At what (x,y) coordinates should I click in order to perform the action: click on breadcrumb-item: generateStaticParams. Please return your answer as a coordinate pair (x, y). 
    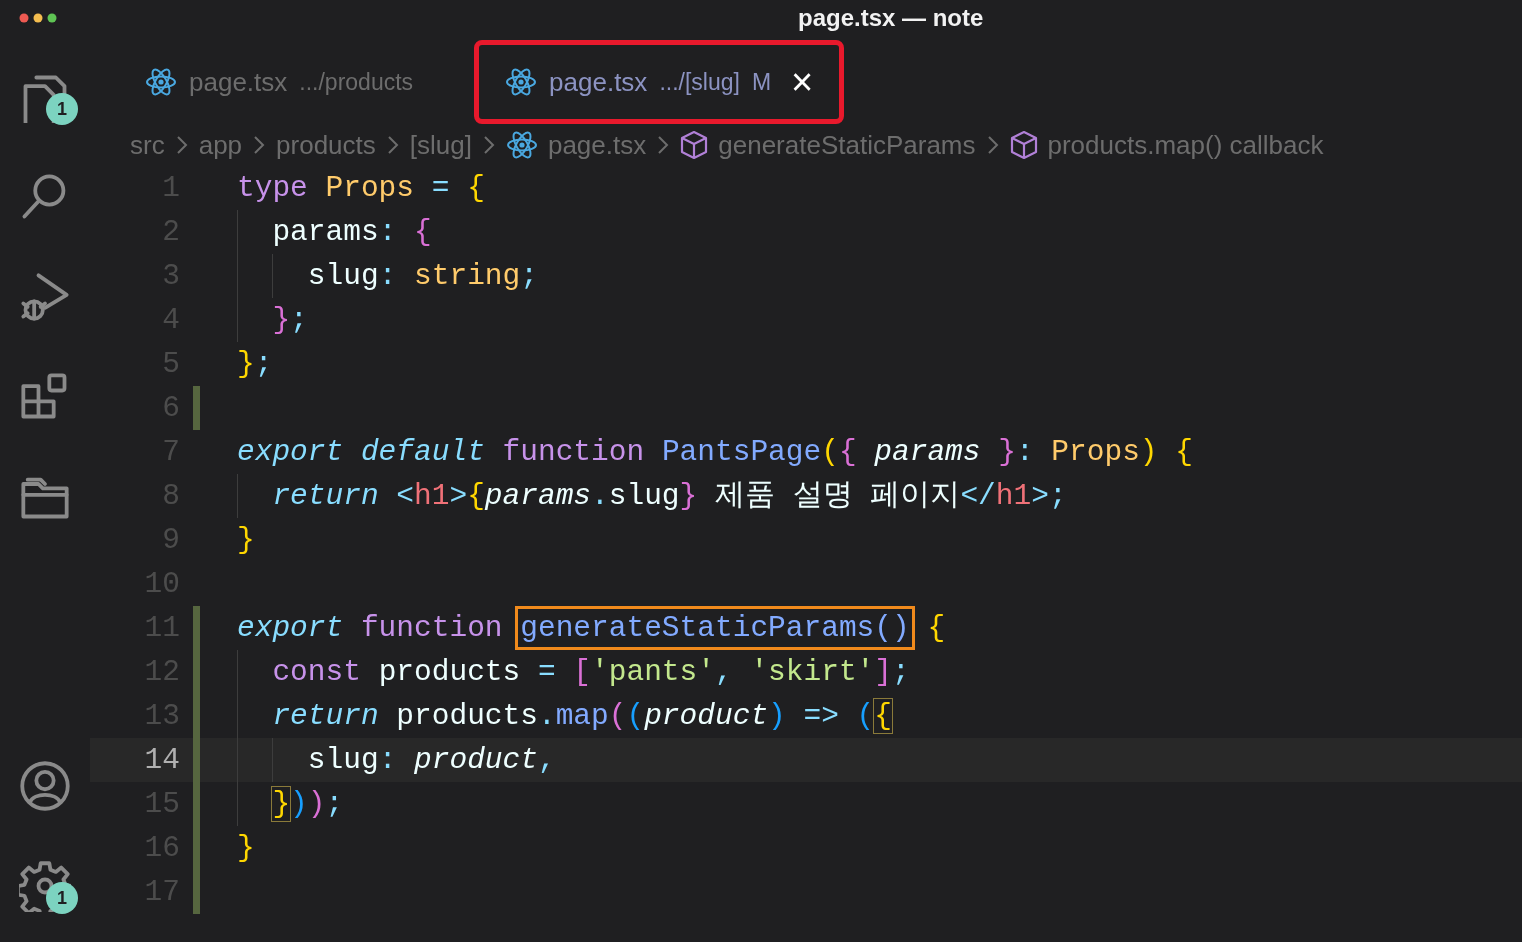
    Looking at the image, I should click on (847, 145).